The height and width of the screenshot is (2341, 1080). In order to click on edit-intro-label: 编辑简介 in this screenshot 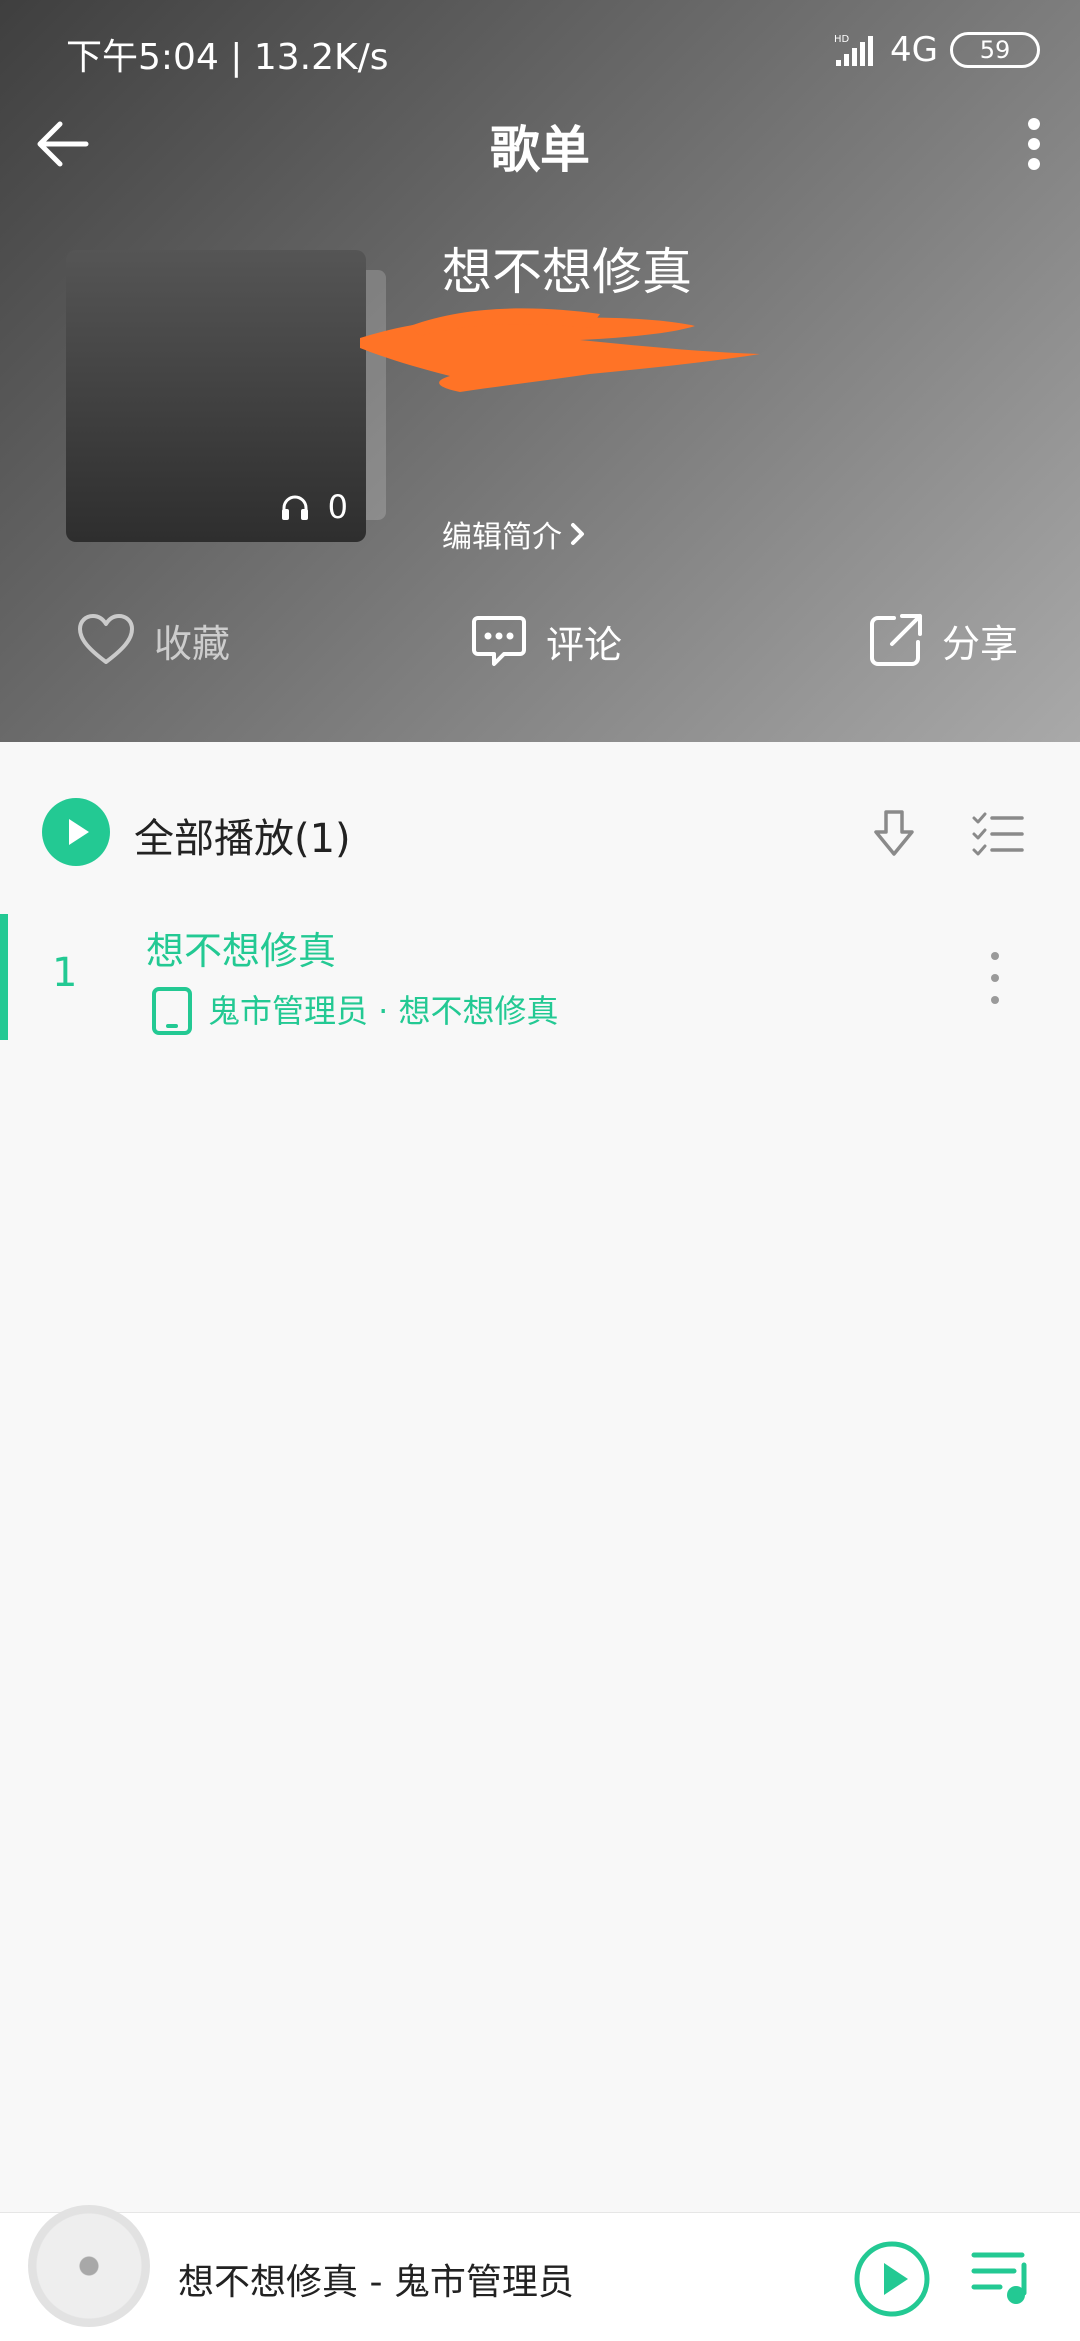, I will do `click(502, 537)`.